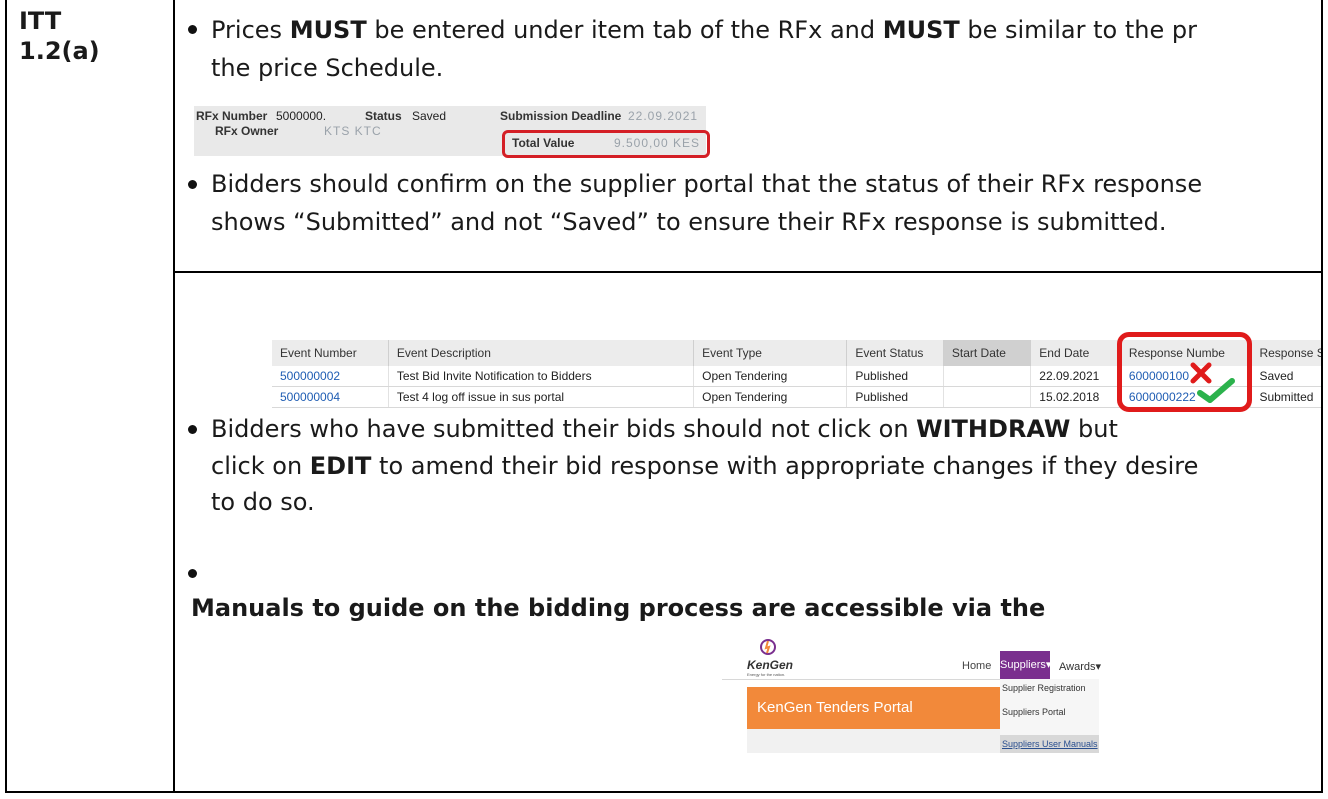 This screenshot has height=799, width=1328. I want to click on col-end-date: End Date, so click(1075, 353).